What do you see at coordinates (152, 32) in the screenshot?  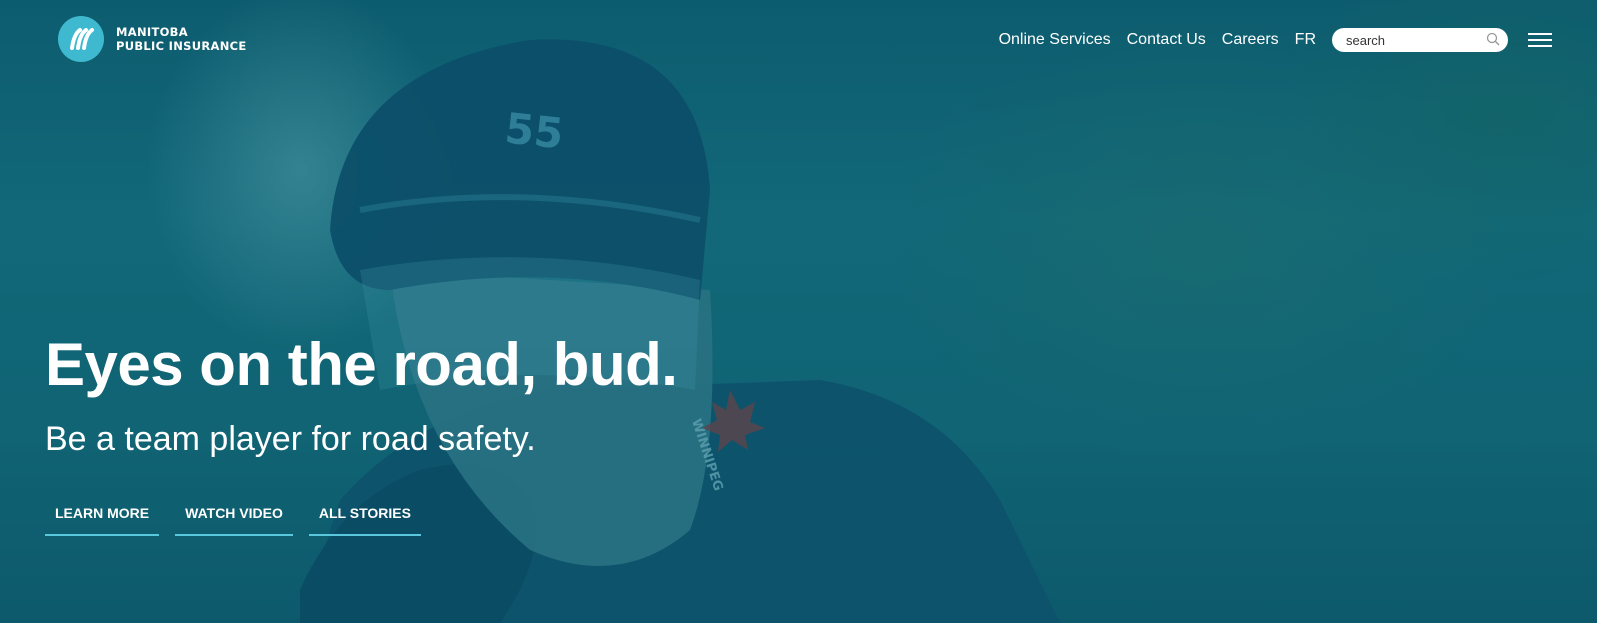 I see `brand-line-1: MANITOBA` at bounding box center [152, 32].